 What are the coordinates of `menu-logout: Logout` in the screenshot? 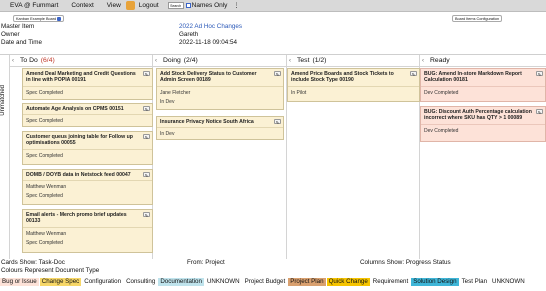 It's located at (149, 5).